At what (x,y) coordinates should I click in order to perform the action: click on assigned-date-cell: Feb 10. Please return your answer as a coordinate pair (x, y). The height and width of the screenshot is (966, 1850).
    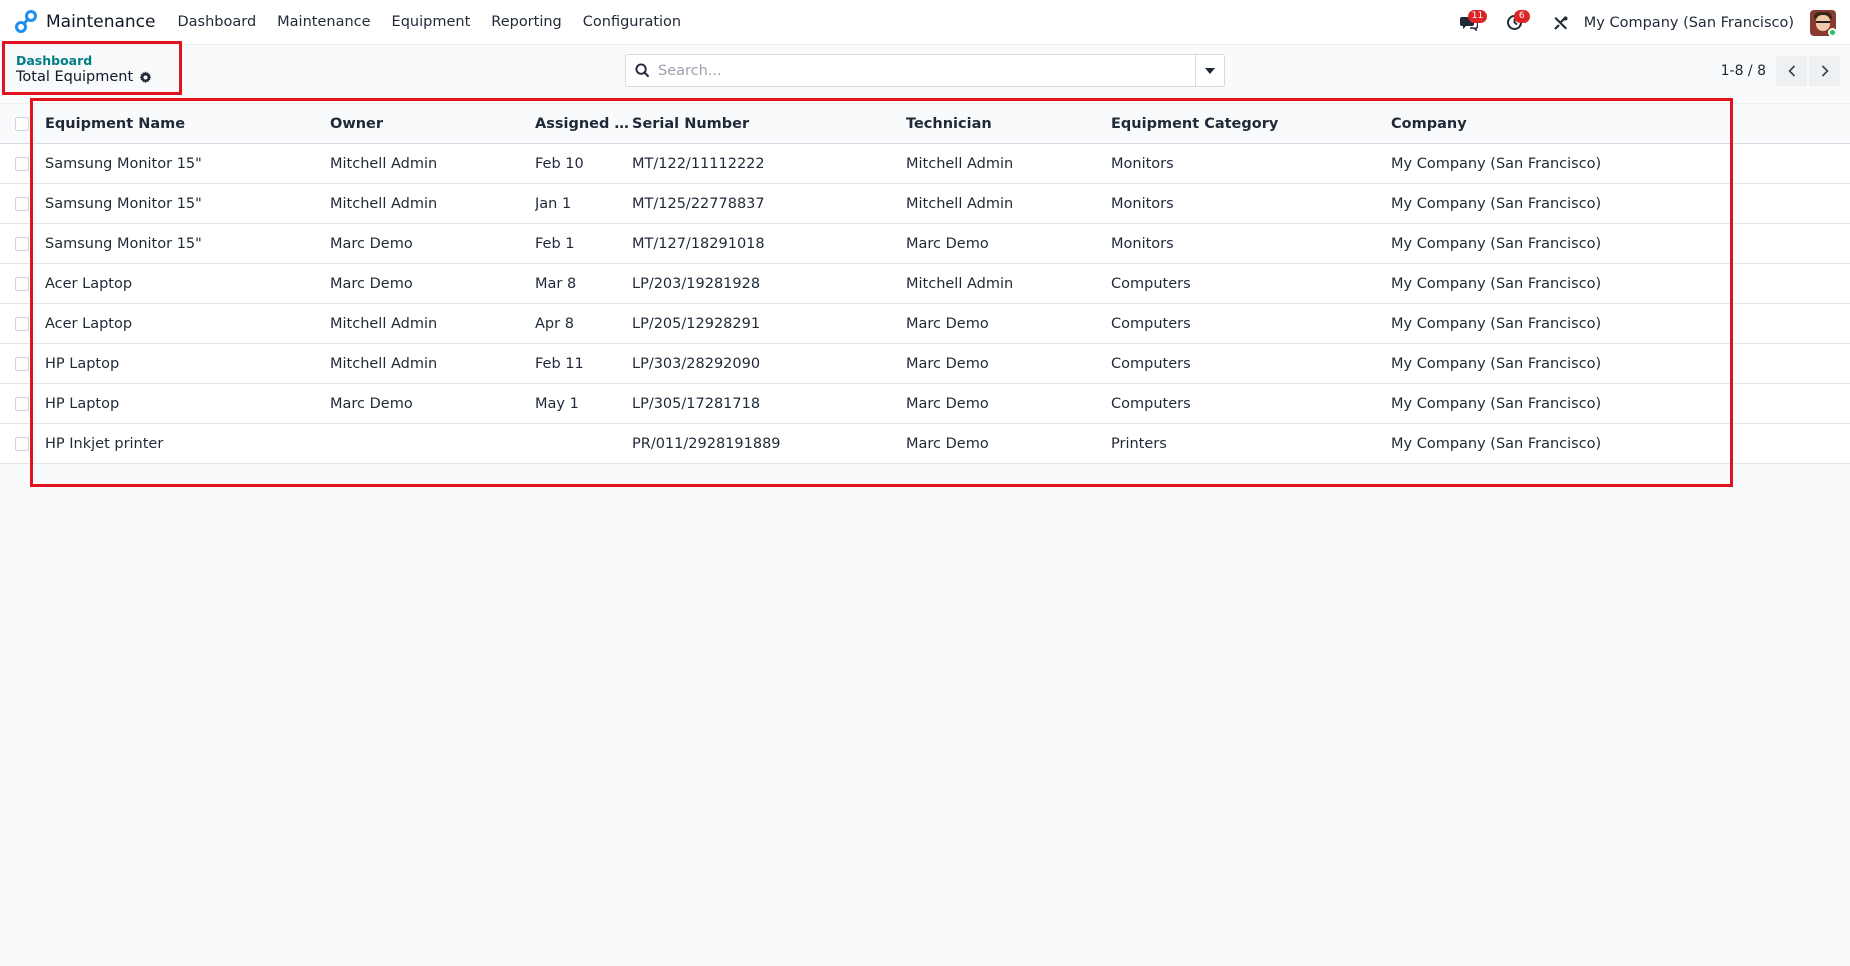
    Looking at the image, I should click on (583, 163).